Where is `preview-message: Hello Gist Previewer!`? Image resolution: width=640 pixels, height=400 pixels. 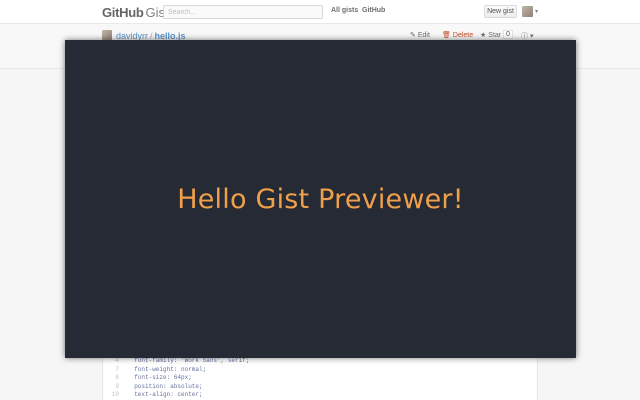 preview-message: Hello Gist Previewer! is located at coordinates (320, 199).